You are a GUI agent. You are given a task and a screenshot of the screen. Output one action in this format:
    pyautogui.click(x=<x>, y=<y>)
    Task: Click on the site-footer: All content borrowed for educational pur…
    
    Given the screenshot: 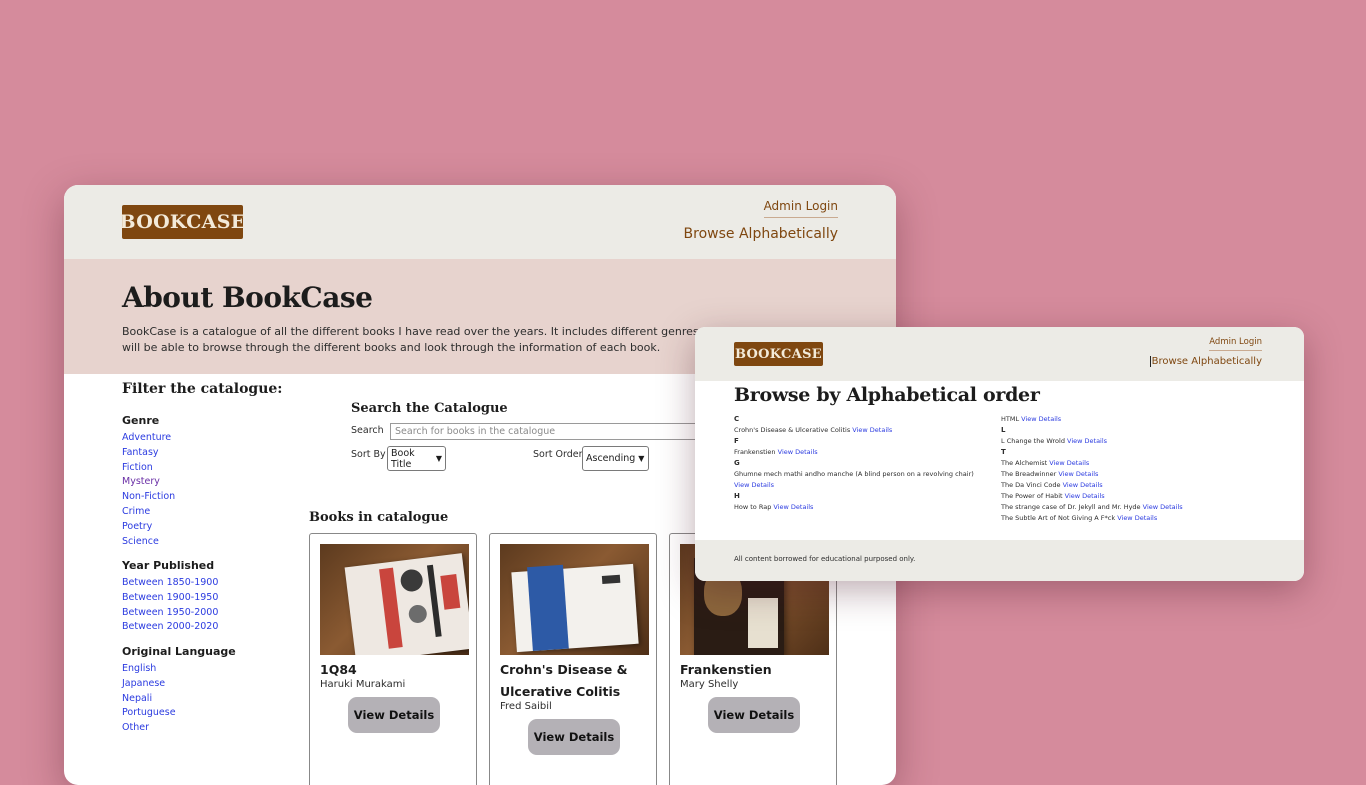 What is the action you would take?
    pyautogui.click(x=999, y=560)
    